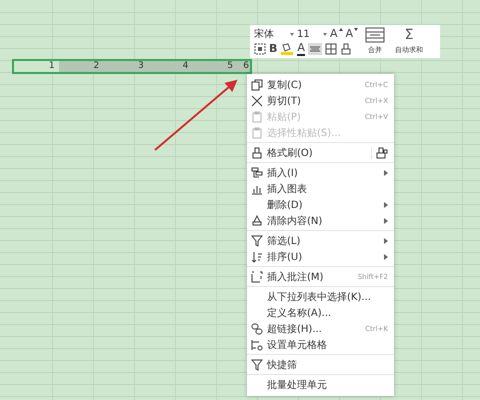 The height and width of the screenshot is (400, 480). I want to click on fill-color-icon, so click(287, 49).